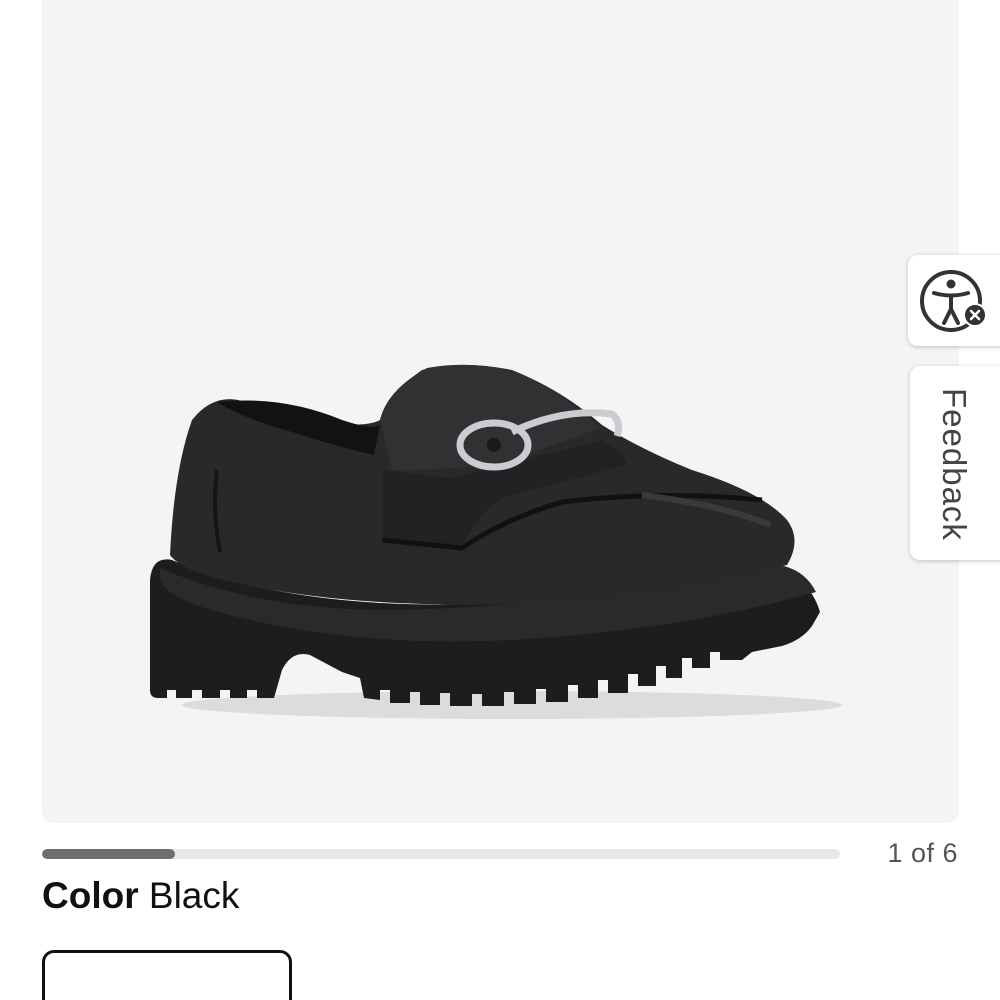  I want to click on feedback-label: Feedback, so click(954, 464).